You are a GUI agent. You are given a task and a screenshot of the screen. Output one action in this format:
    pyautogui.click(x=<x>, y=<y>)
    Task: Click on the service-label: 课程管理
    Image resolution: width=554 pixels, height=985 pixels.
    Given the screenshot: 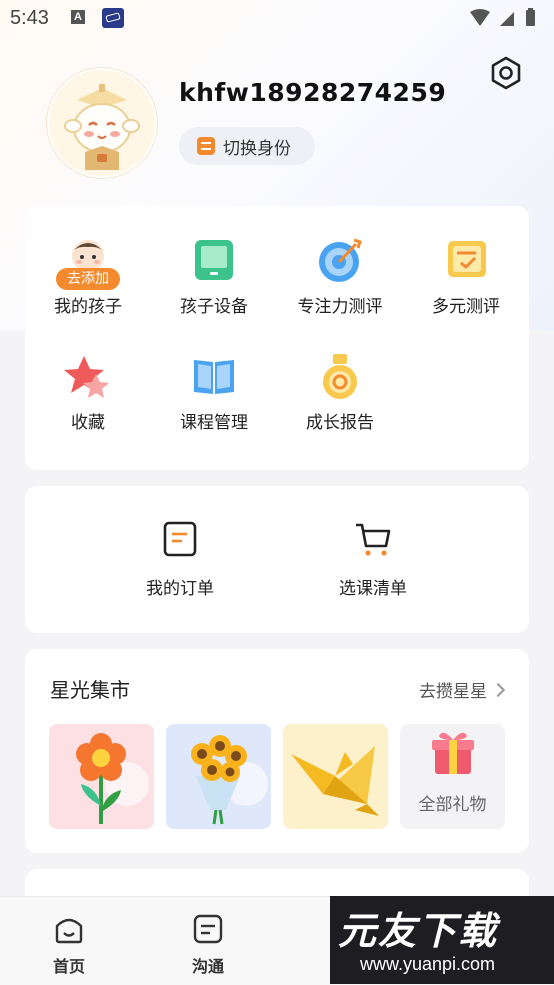 What is the action you would take?
    pyautogui.click(x=214, y=423)
    